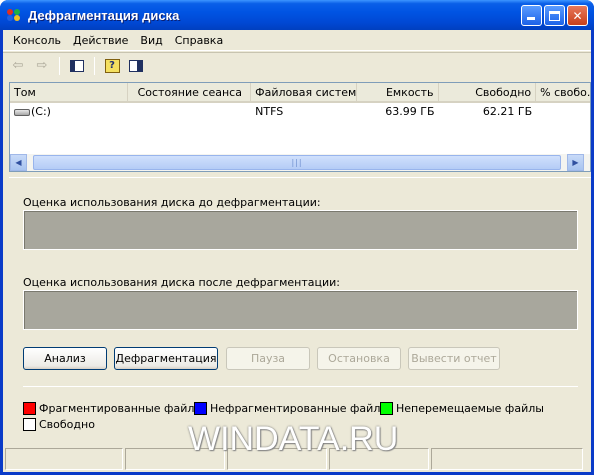 This screenshot has height=475, width=594. I want to click on menu-help: Справка, so click(199, 40).